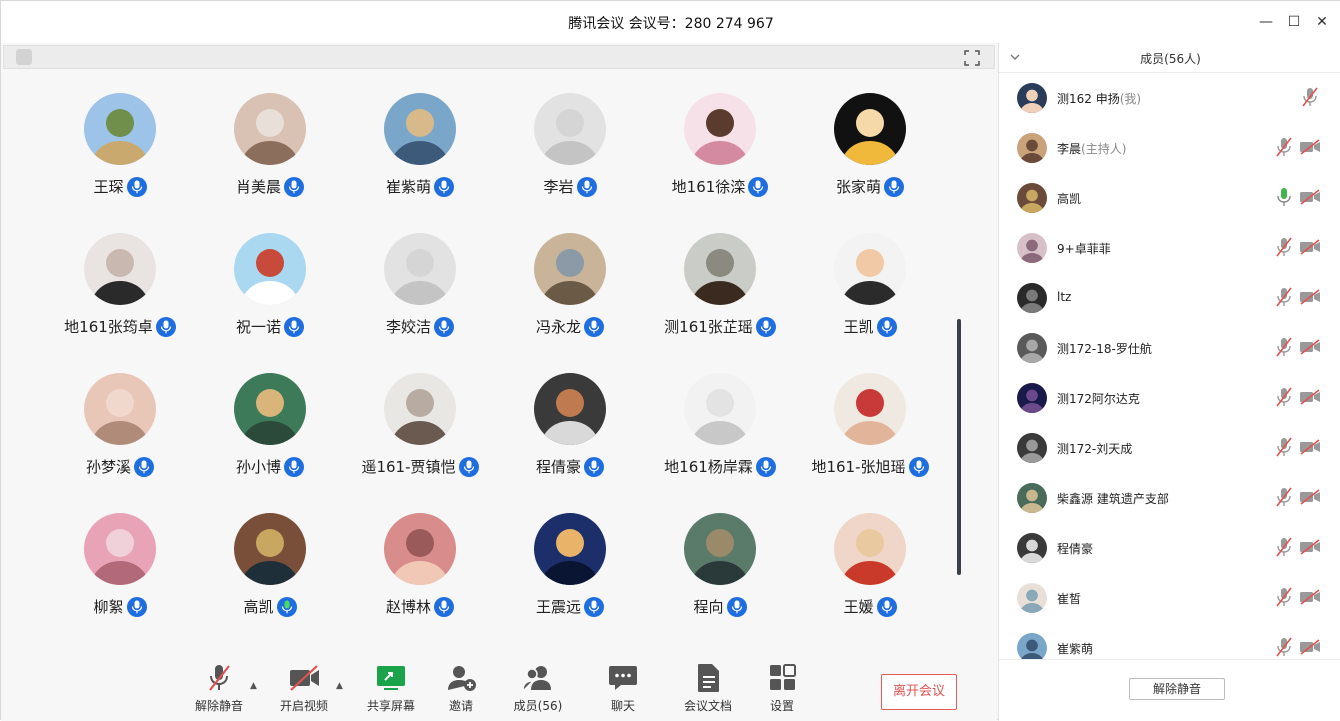 The width and height of the screenshot is (1340, 721). What do you see at coordinates (304, 690) in the screenshot?
I see `start-video-button: 开启视频` at bounding box center [304, 690].